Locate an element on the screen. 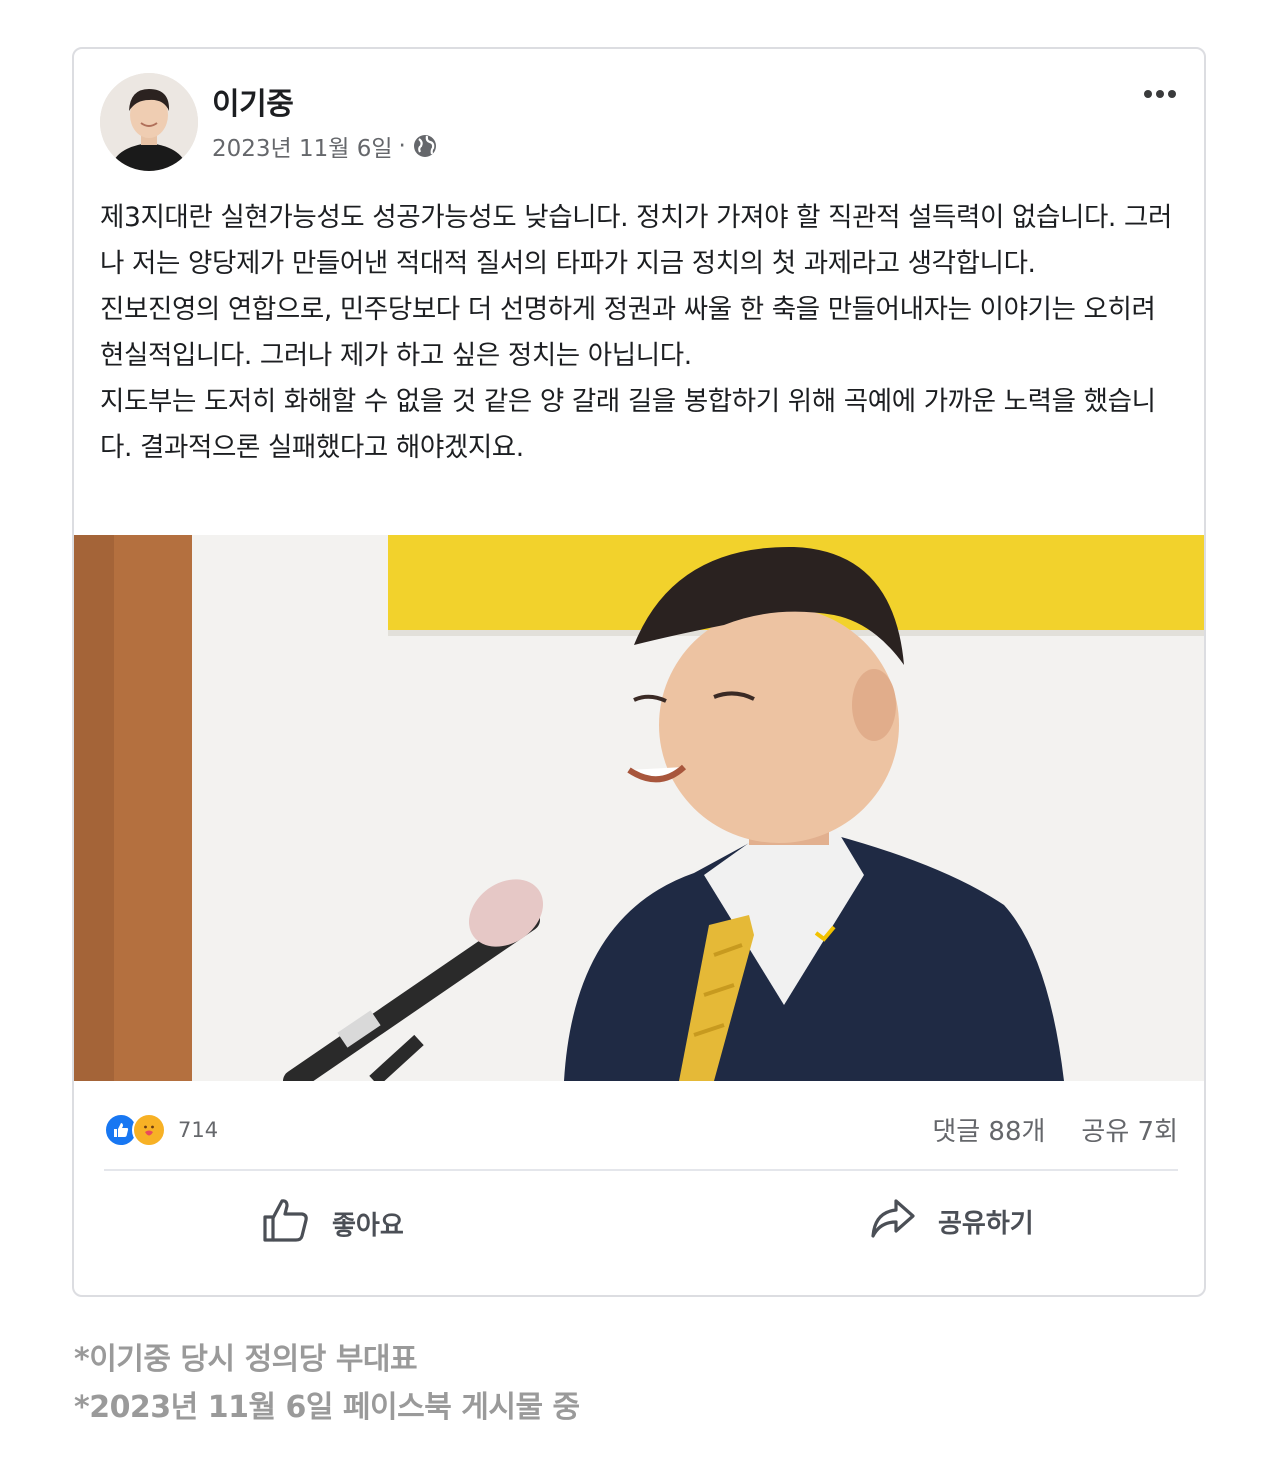  post-date: 2023년 11월 6일 is located at coordinates (302, 146).